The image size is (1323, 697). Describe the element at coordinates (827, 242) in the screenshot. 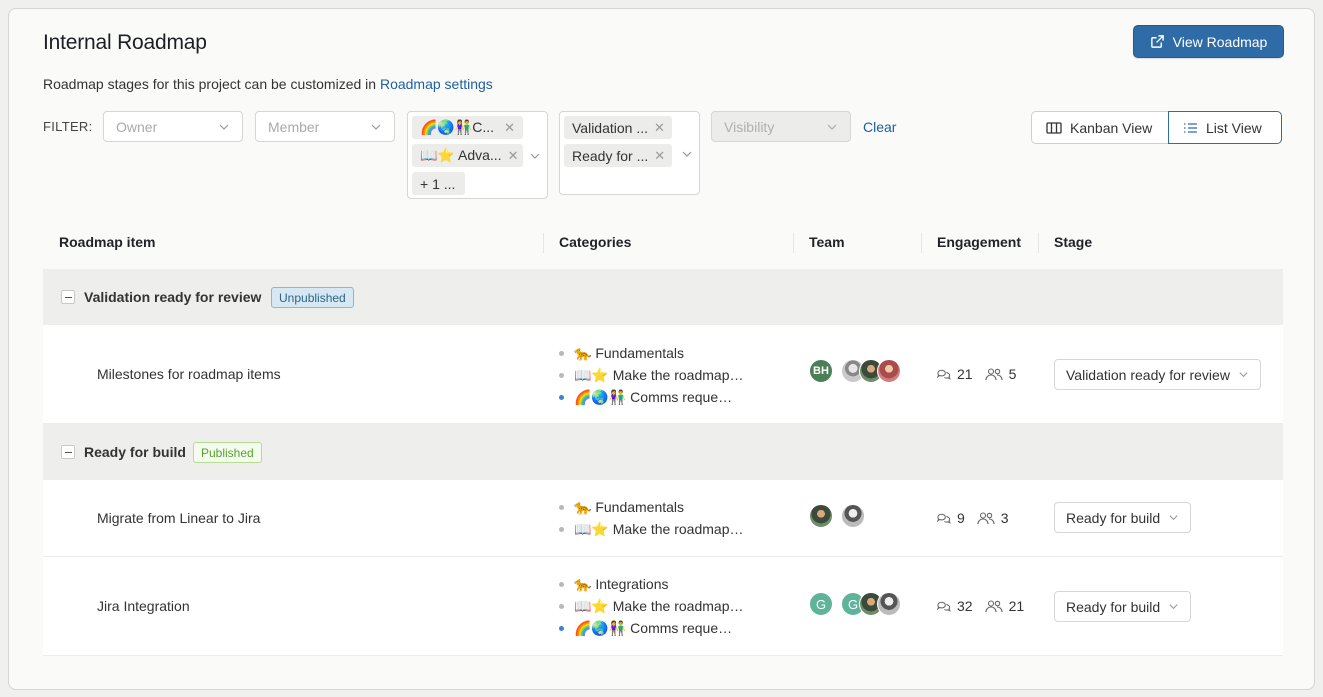

I see `header-team: Team` at that location.